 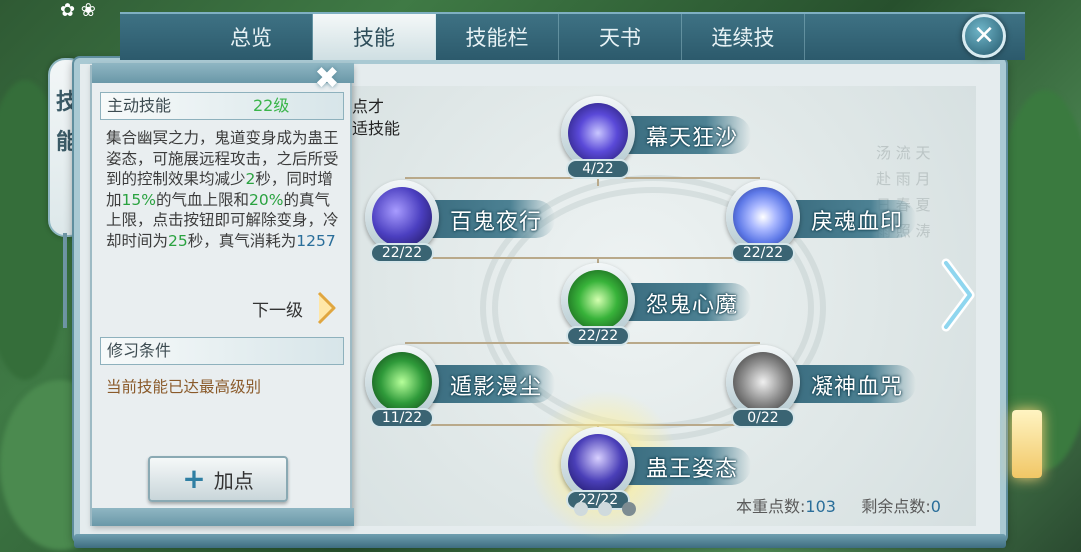 What do you see at coordinates (222, 106) in the screenshot?
I see `active-skill-header: 主动技能 22级` at bounding box center [222, 106].